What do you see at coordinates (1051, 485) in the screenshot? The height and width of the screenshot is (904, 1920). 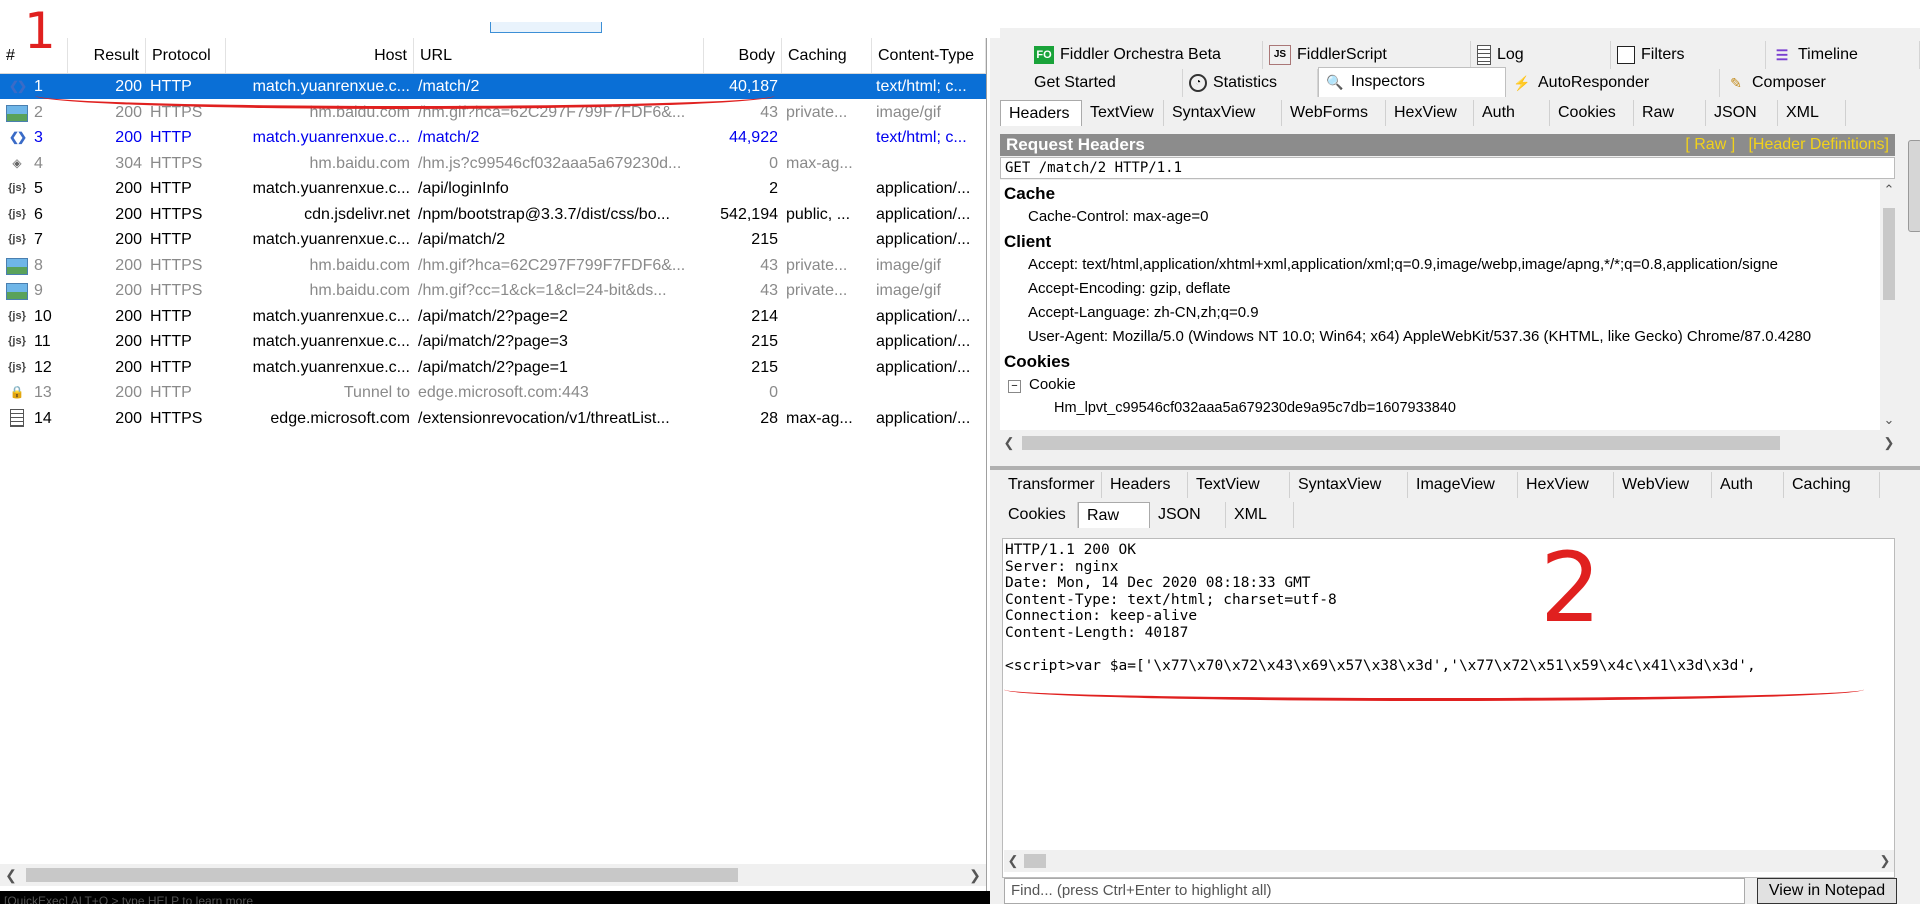 I see `response-tab-transformer: Transformer` at bounding box center [1051, 485].